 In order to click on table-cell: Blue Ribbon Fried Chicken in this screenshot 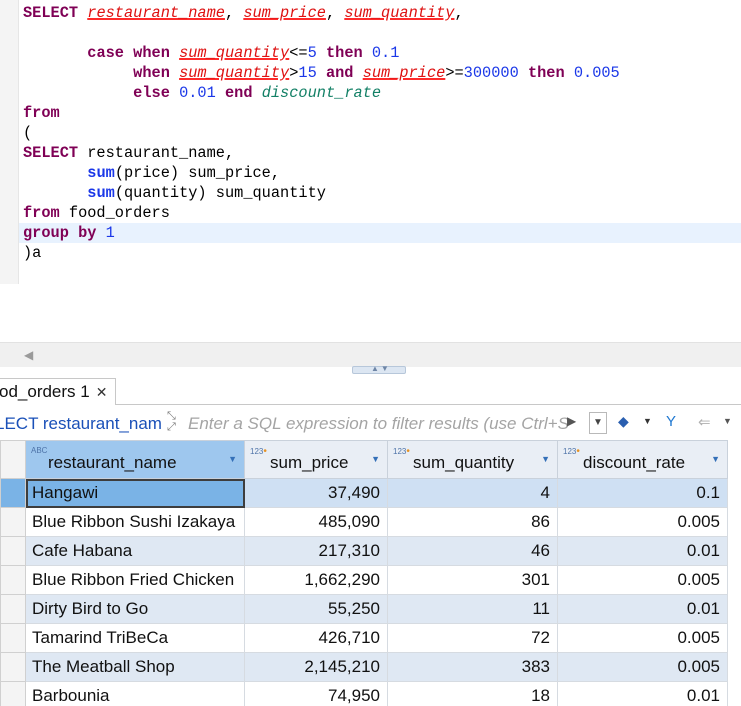, I will do `click(135, 580)`.